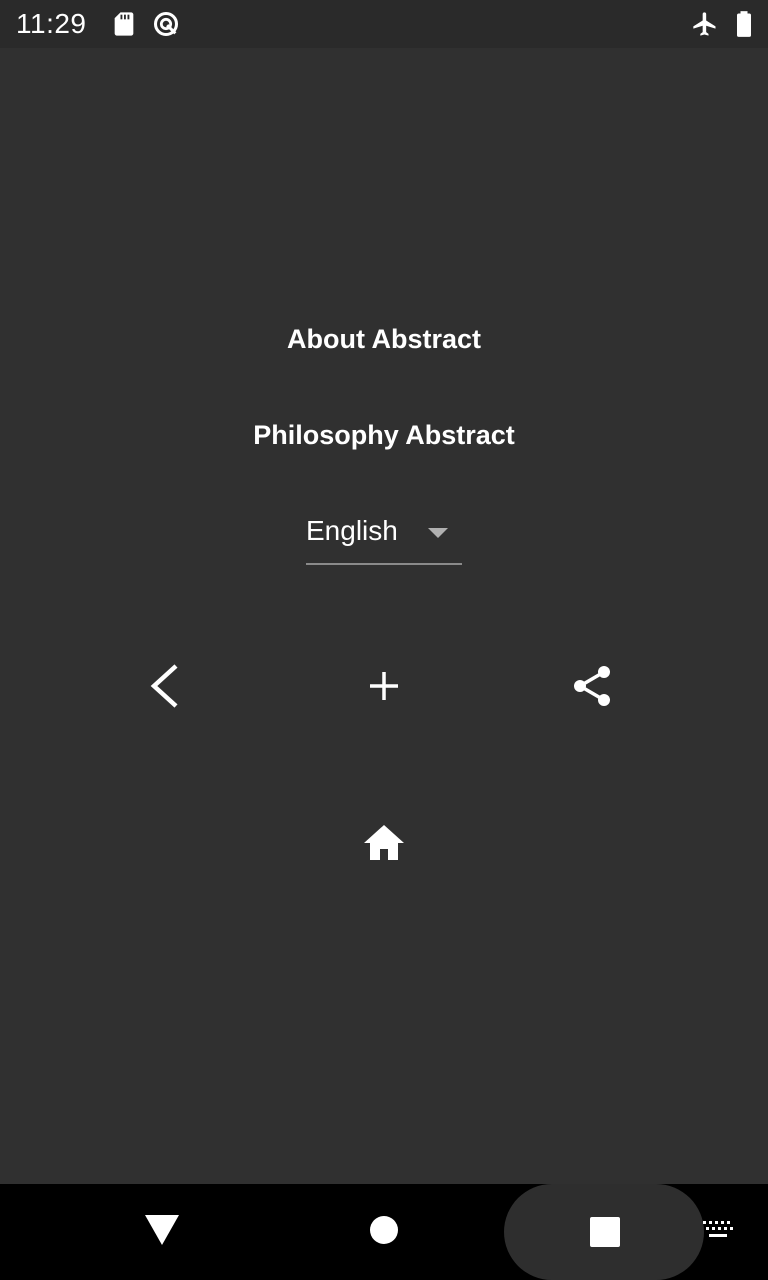 The width and height of the screenshot is (768, 1280). Describe the element at coordinates (384, 24) in the screenshot. I see `status-bar: 11:29` at that location.